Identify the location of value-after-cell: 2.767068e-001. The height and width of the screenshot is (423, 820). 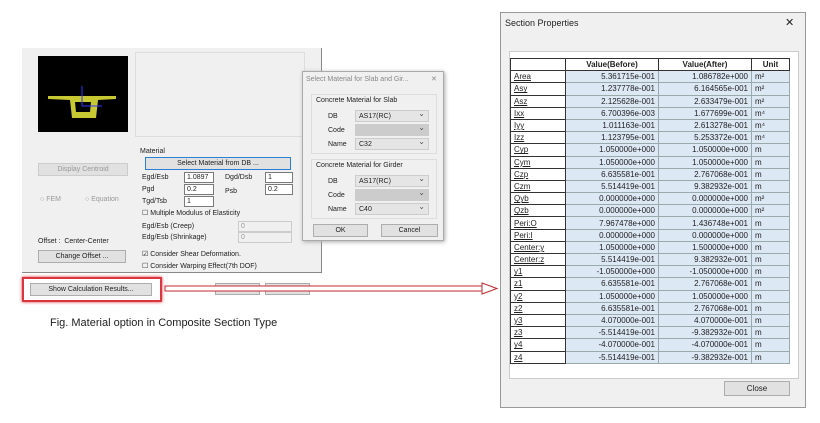
(705, 174).